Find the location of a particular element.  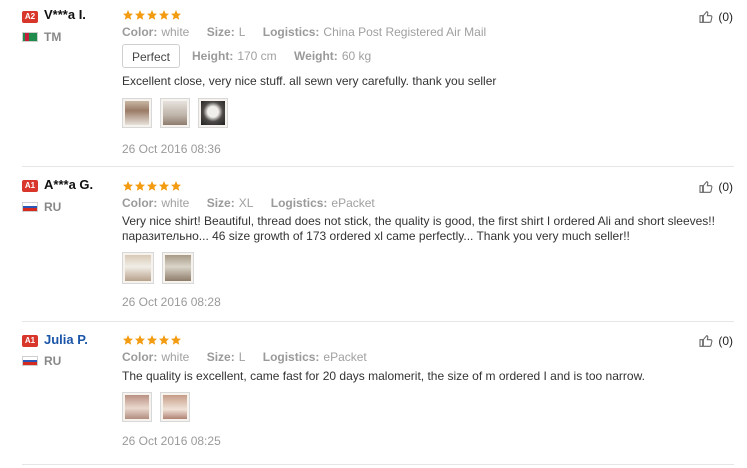

logistics-value: China Post Registered Air Mail is located at coordinates (405, 32).